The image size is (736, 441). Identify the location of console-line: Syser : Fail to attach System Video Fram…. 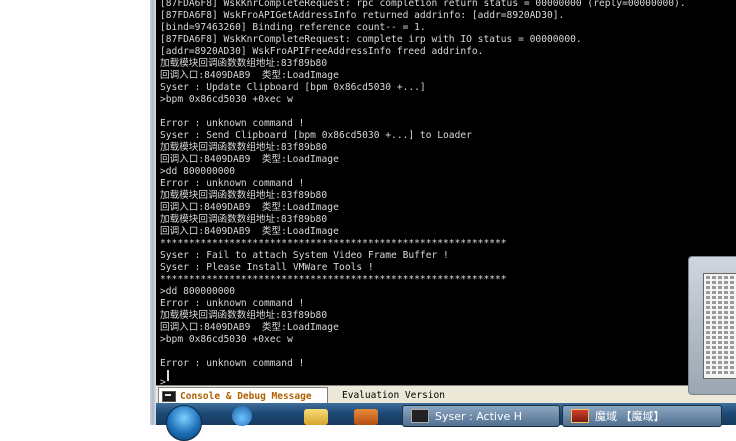
(304, 255).